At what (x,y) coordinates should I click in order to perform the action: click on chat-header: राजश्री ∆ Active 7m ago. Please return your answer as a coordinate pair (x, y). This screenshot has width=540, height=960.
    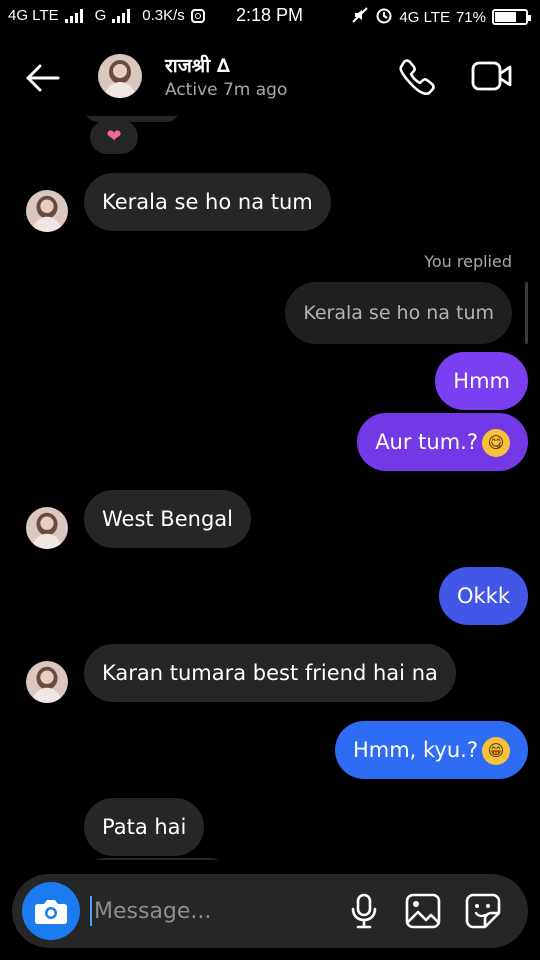
    Looking at the image, I should click on (270, 78).